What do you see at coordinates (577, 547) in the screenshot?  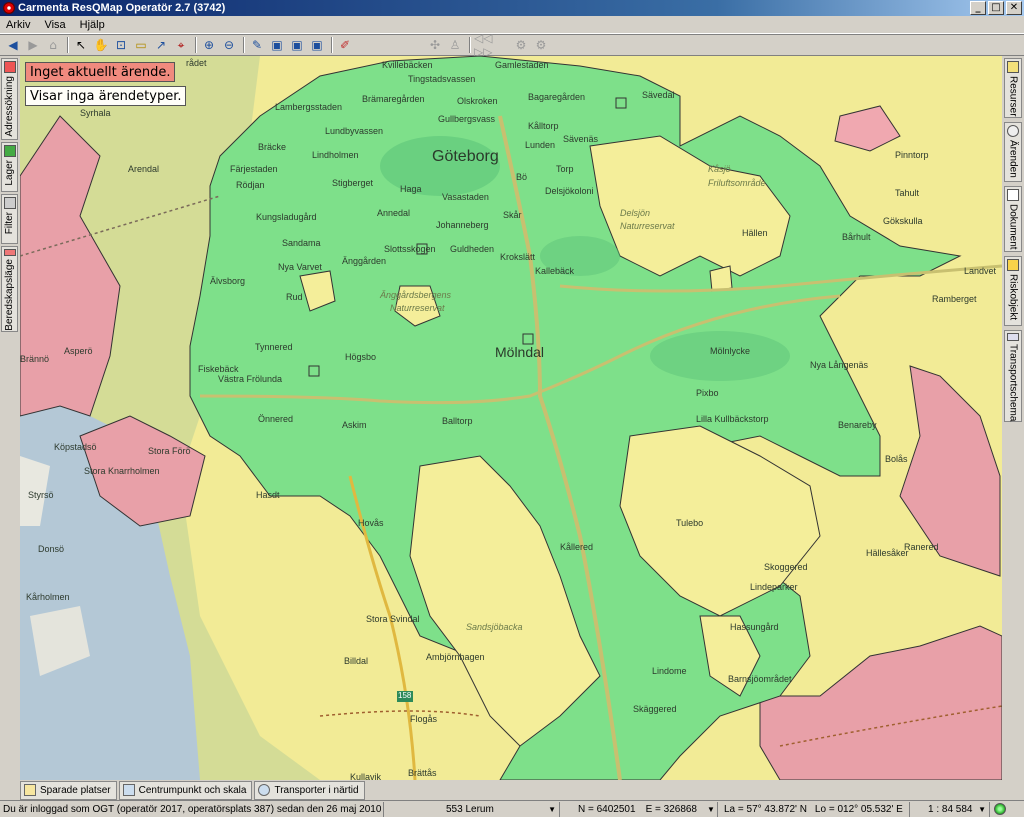 I see `map-label: Kållered` at bounding box center [577, 547].